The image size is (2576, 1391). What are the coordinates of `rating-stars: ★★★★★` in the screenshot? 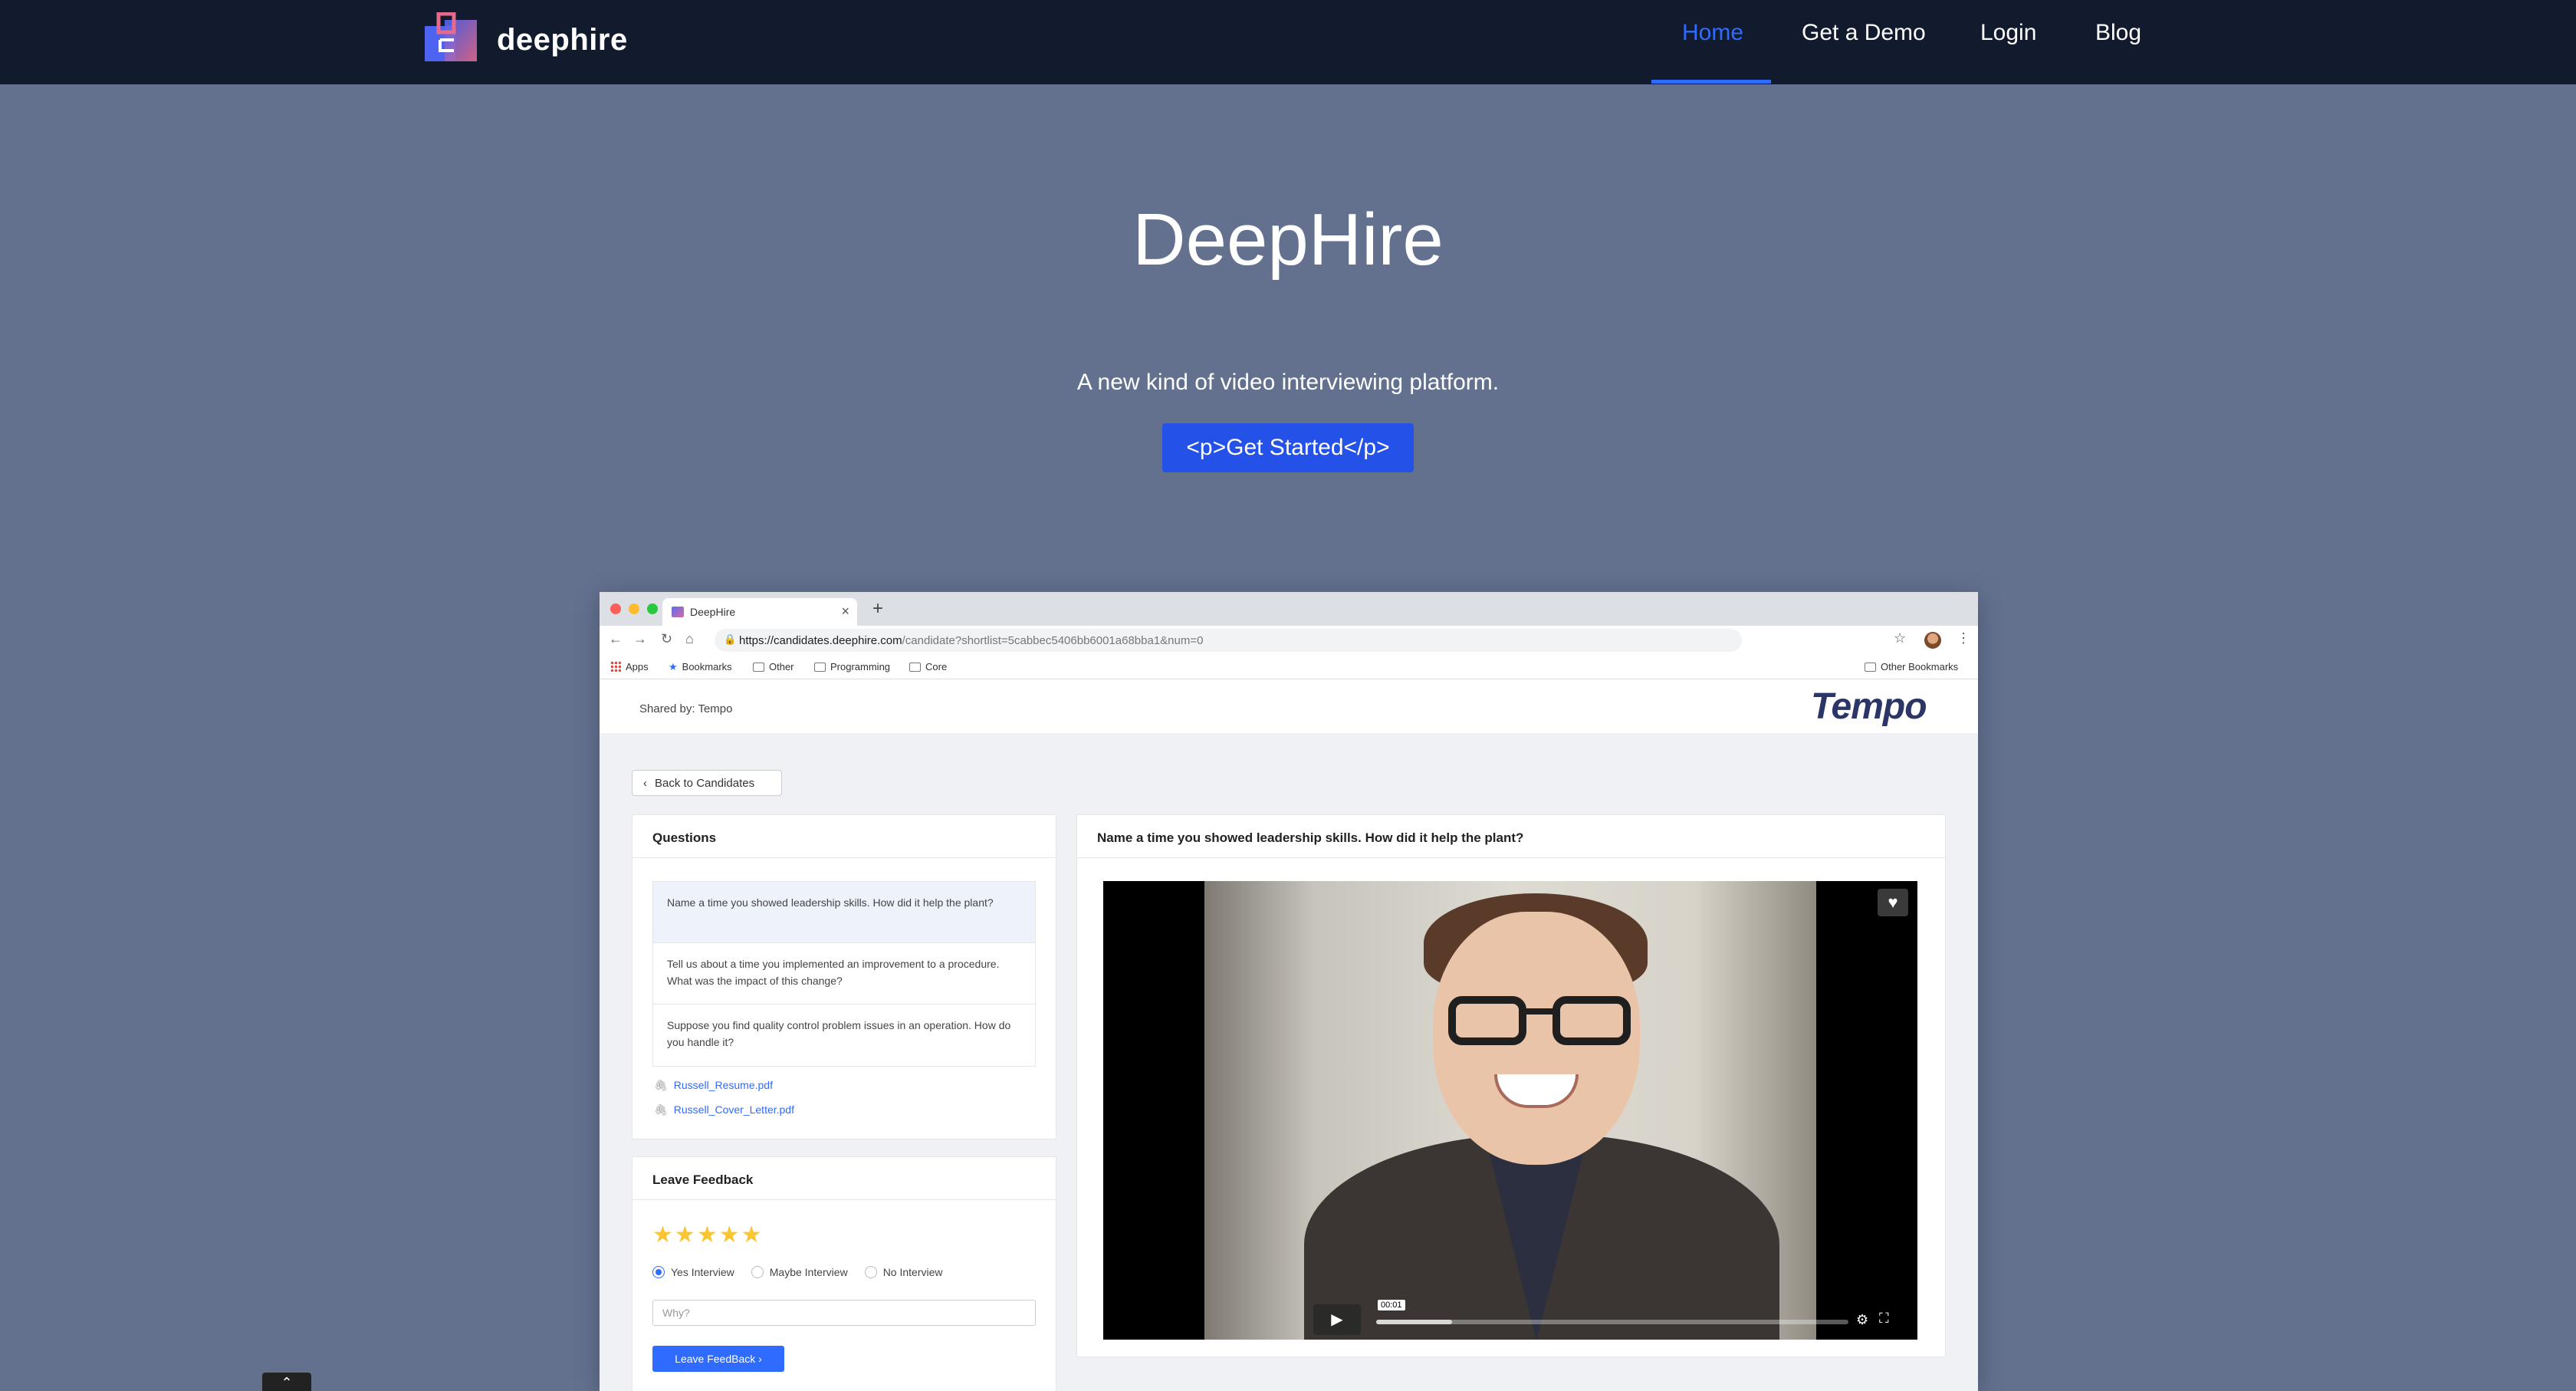 It's located at (708, 1235).